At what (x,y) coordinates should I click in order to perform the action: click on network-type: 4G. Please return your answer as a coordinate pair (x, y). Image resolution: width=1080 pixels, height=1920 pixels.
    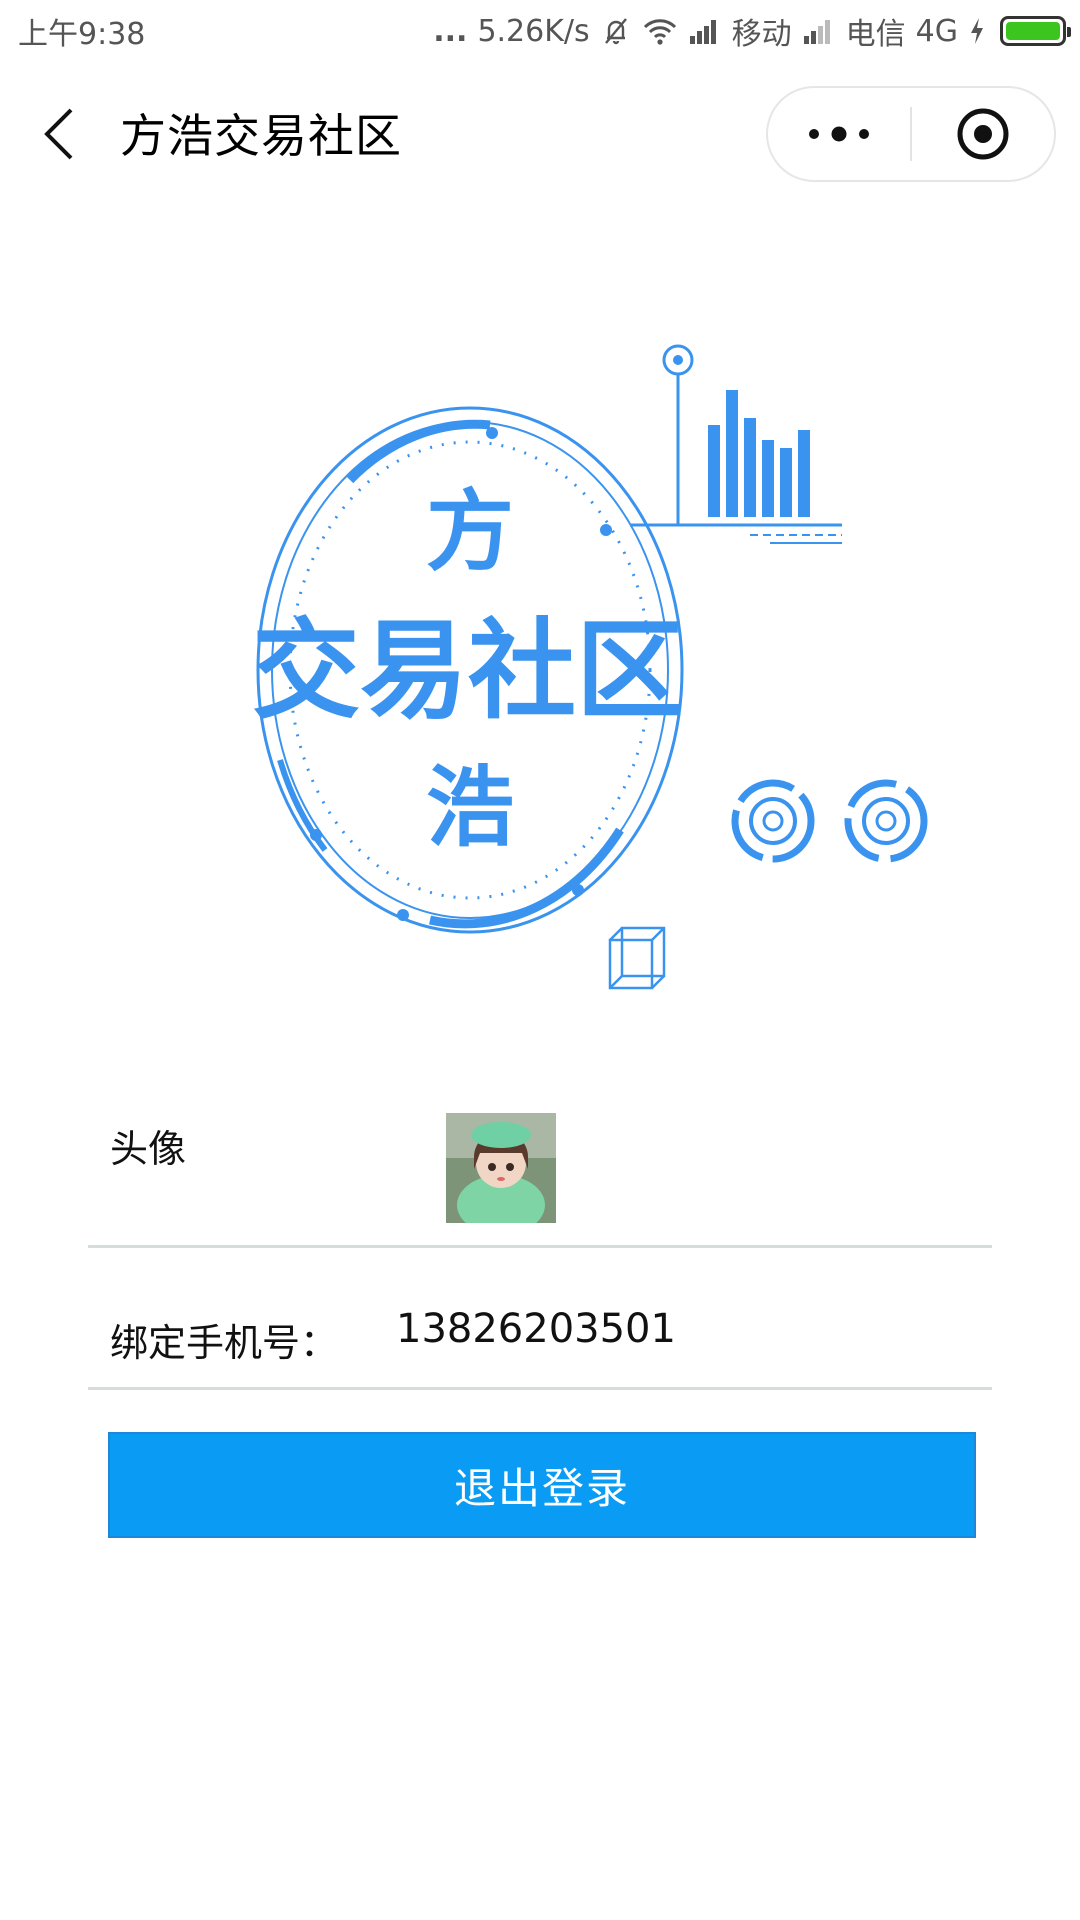
    Looking at the image, I should click on (936, 31).